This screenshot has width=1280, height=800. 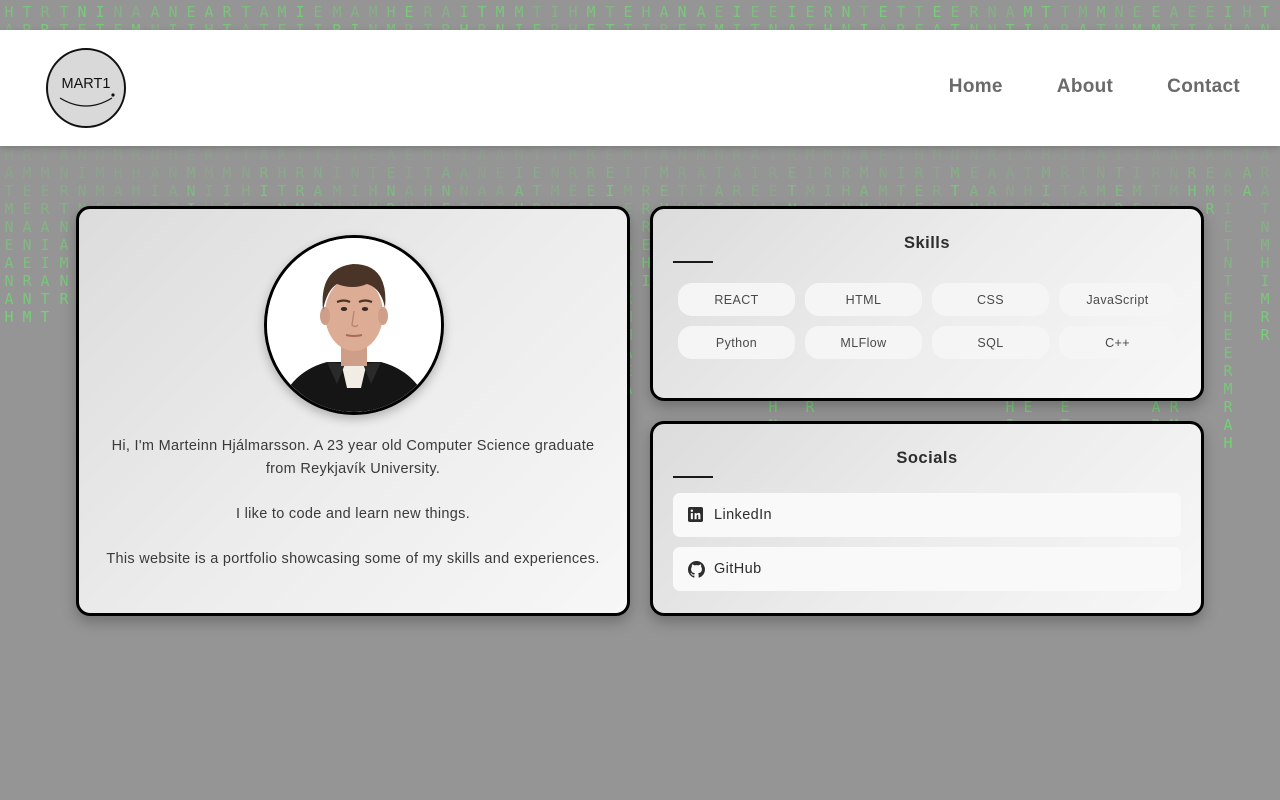 What do you see at coordinates (927, 569) in the screenshot?
I see `github-link: GitHub` at bounding box center [927, 569].